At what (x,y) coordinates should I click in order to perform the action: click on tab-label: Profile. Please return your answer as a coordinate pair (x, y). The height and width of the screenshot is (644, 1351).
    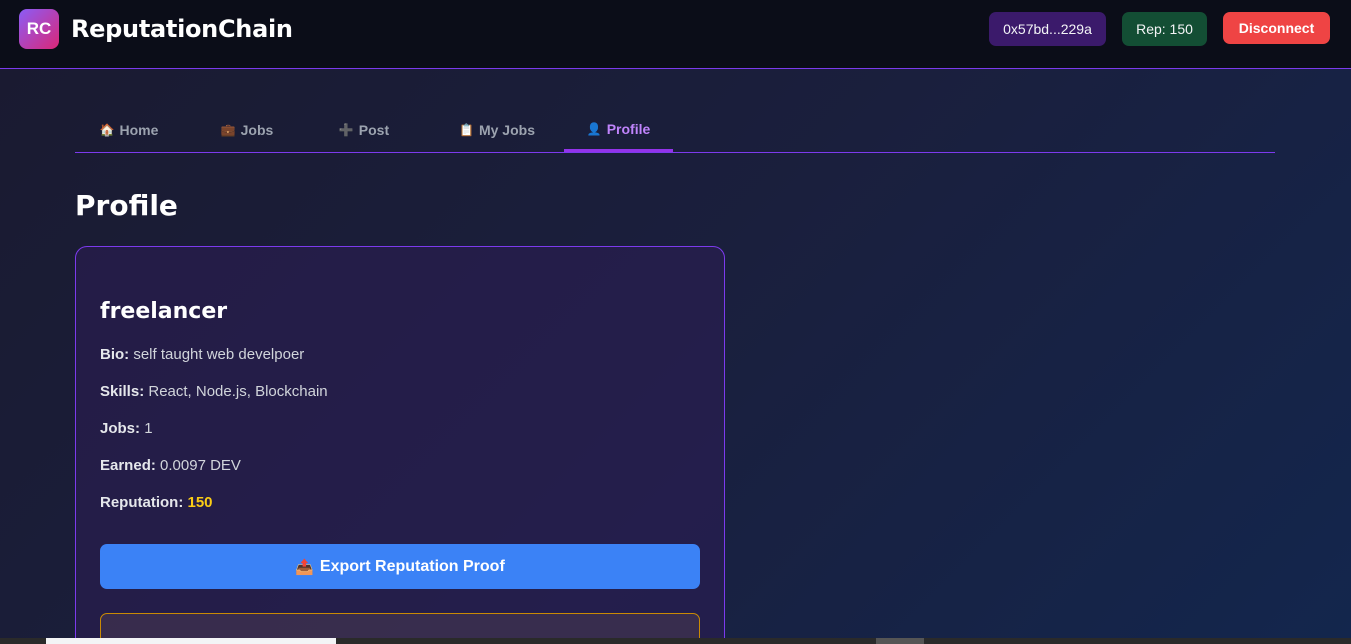
    Looking at the image, I should click on (628, 128).